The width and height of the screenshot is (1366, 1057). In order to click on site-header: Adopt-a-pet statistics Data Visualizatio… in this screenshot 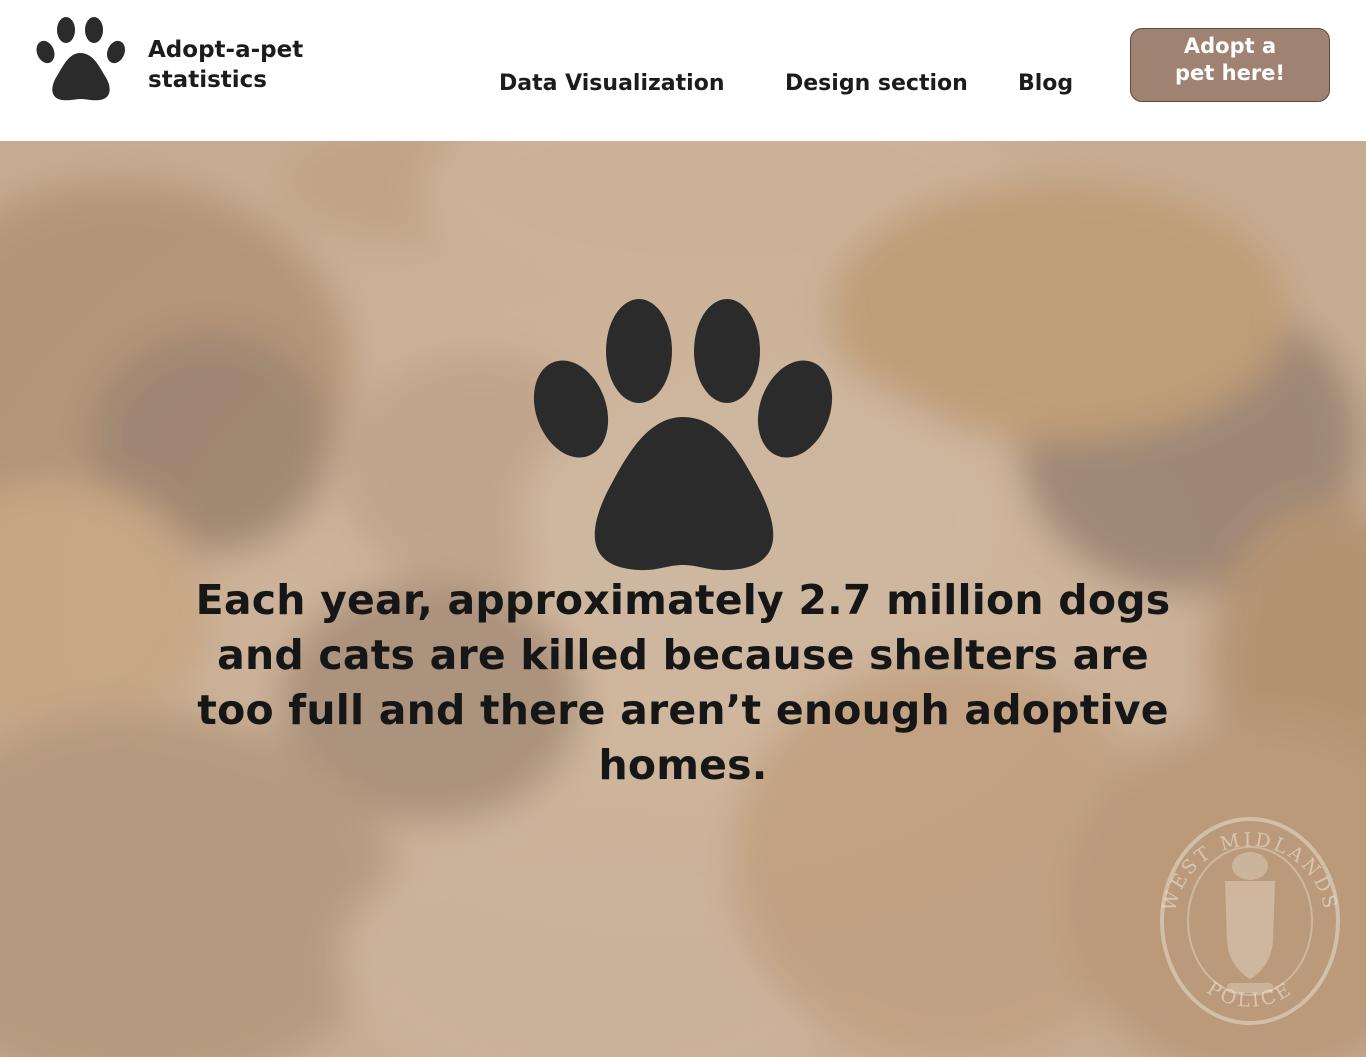, I will do `click(683, 70)`.